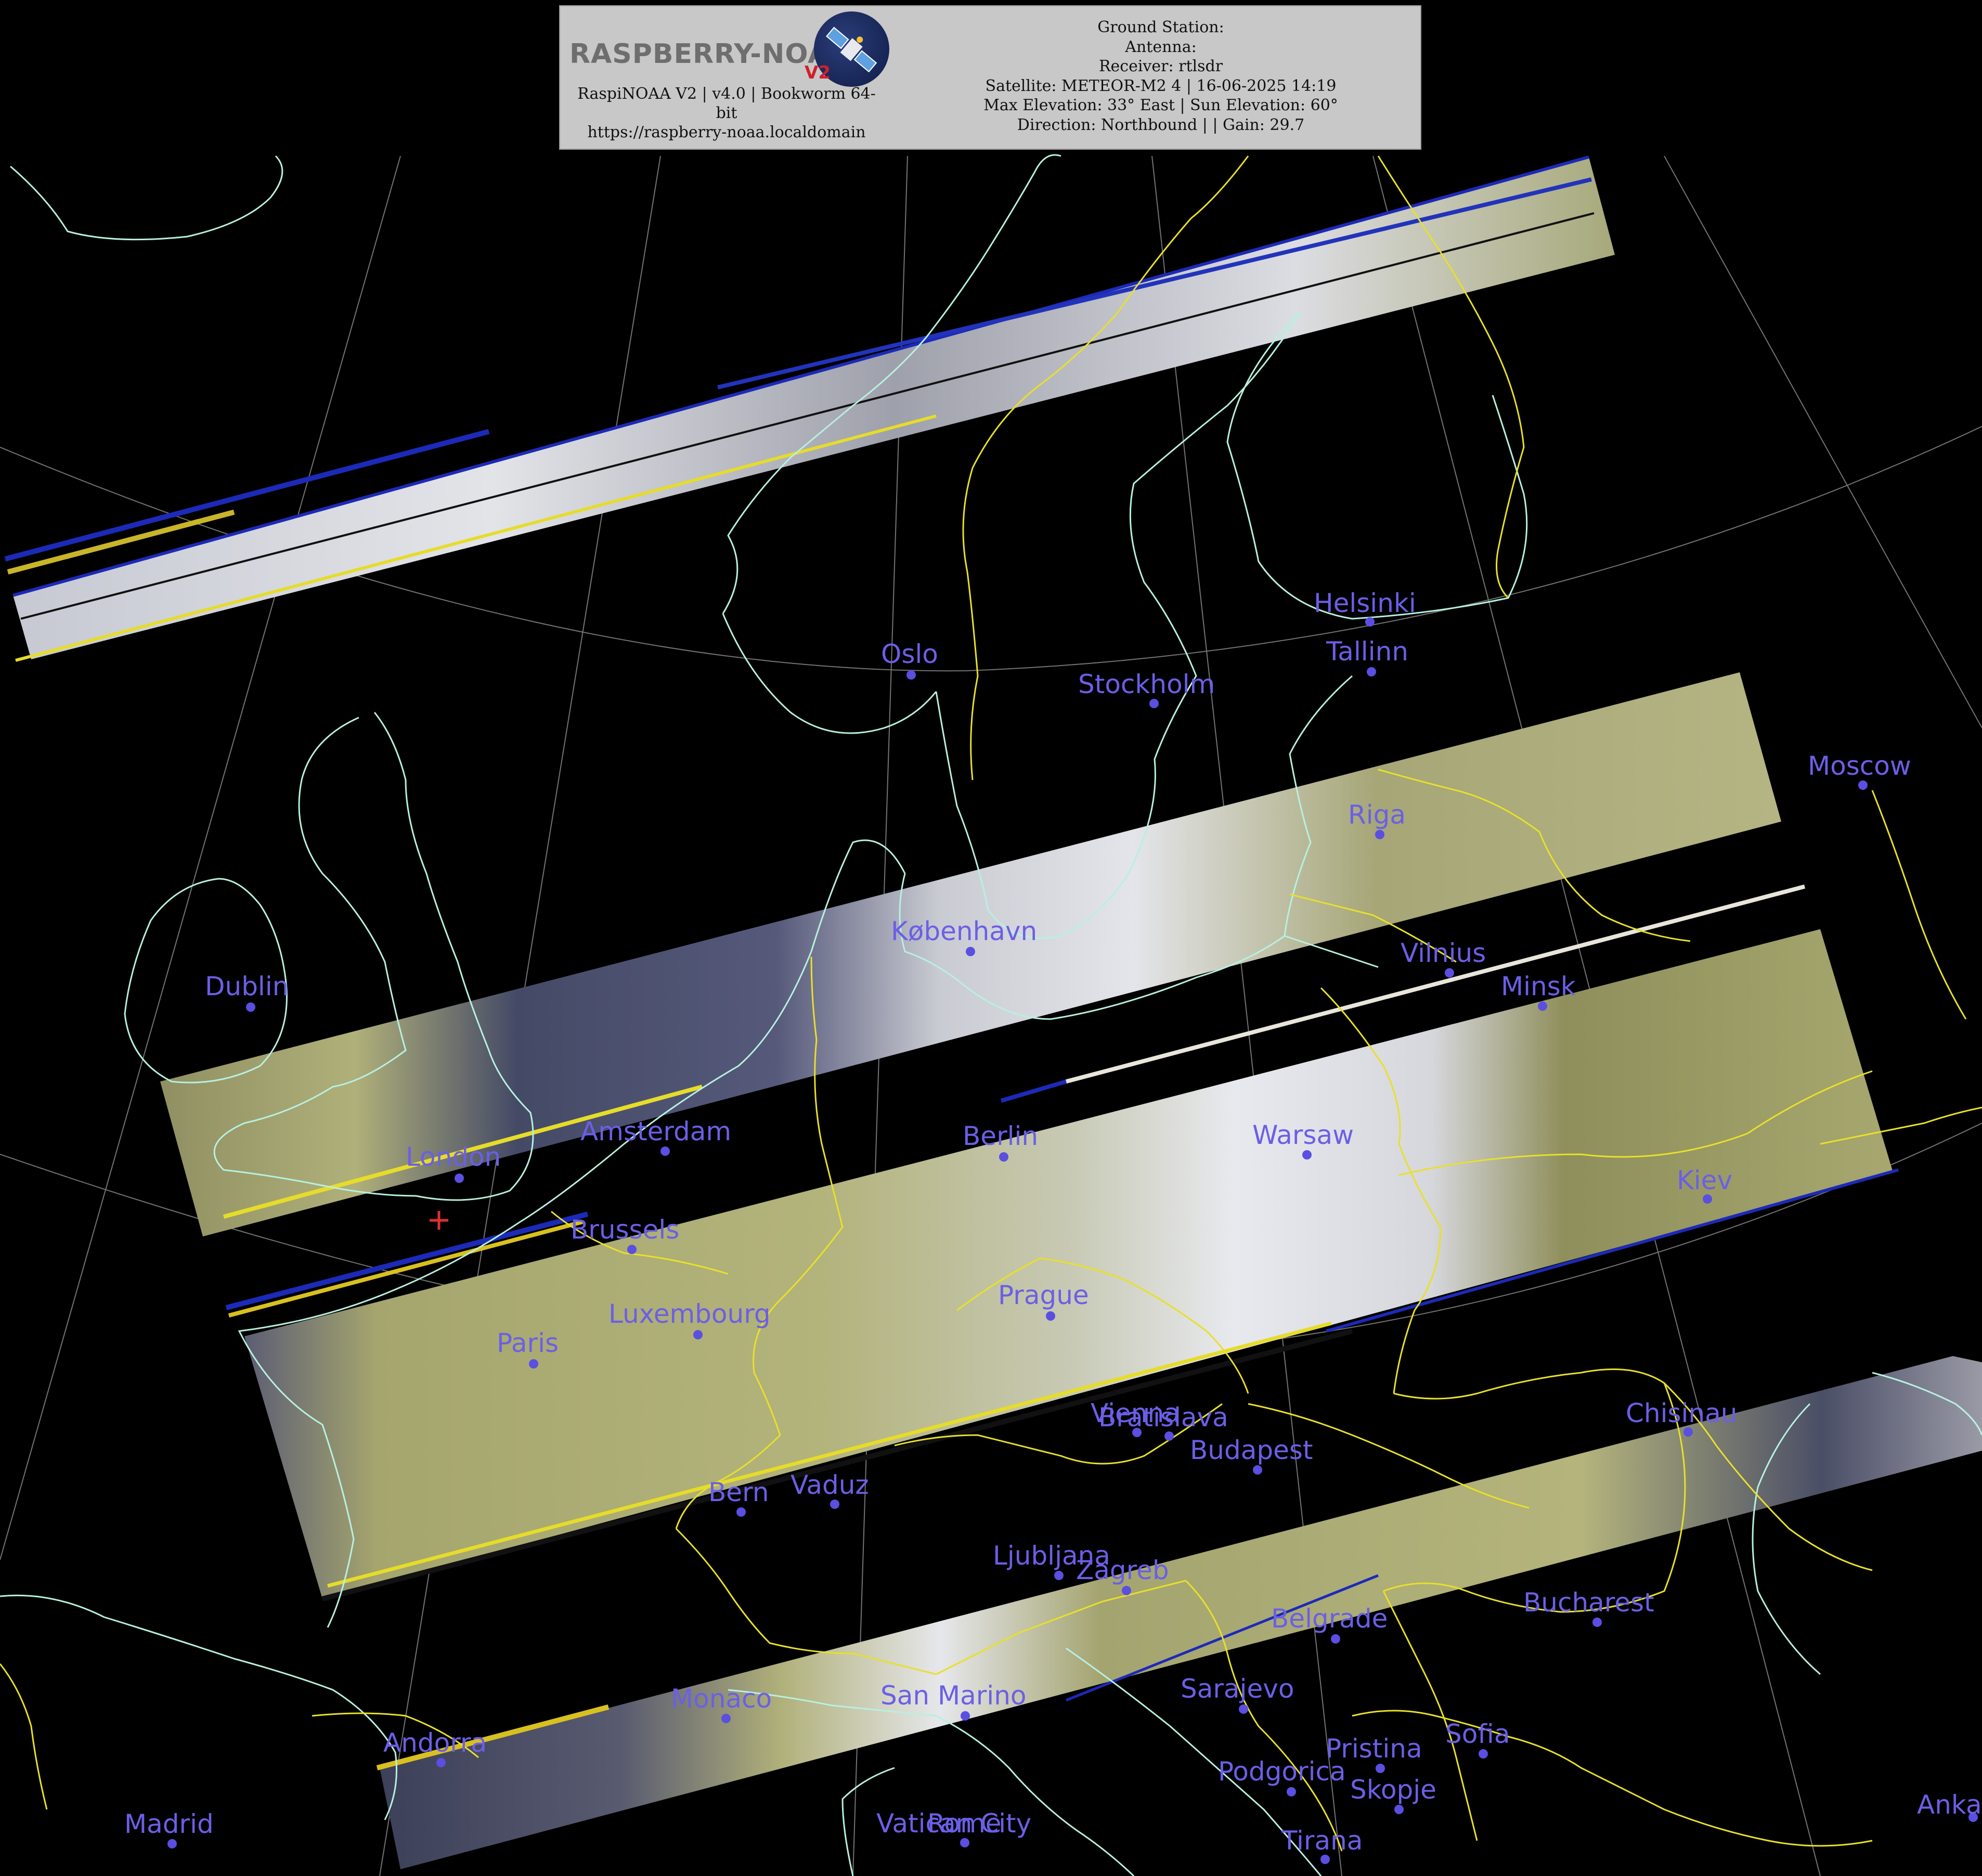  I want to click on city-dublin: Dublin, so click(247, 991).